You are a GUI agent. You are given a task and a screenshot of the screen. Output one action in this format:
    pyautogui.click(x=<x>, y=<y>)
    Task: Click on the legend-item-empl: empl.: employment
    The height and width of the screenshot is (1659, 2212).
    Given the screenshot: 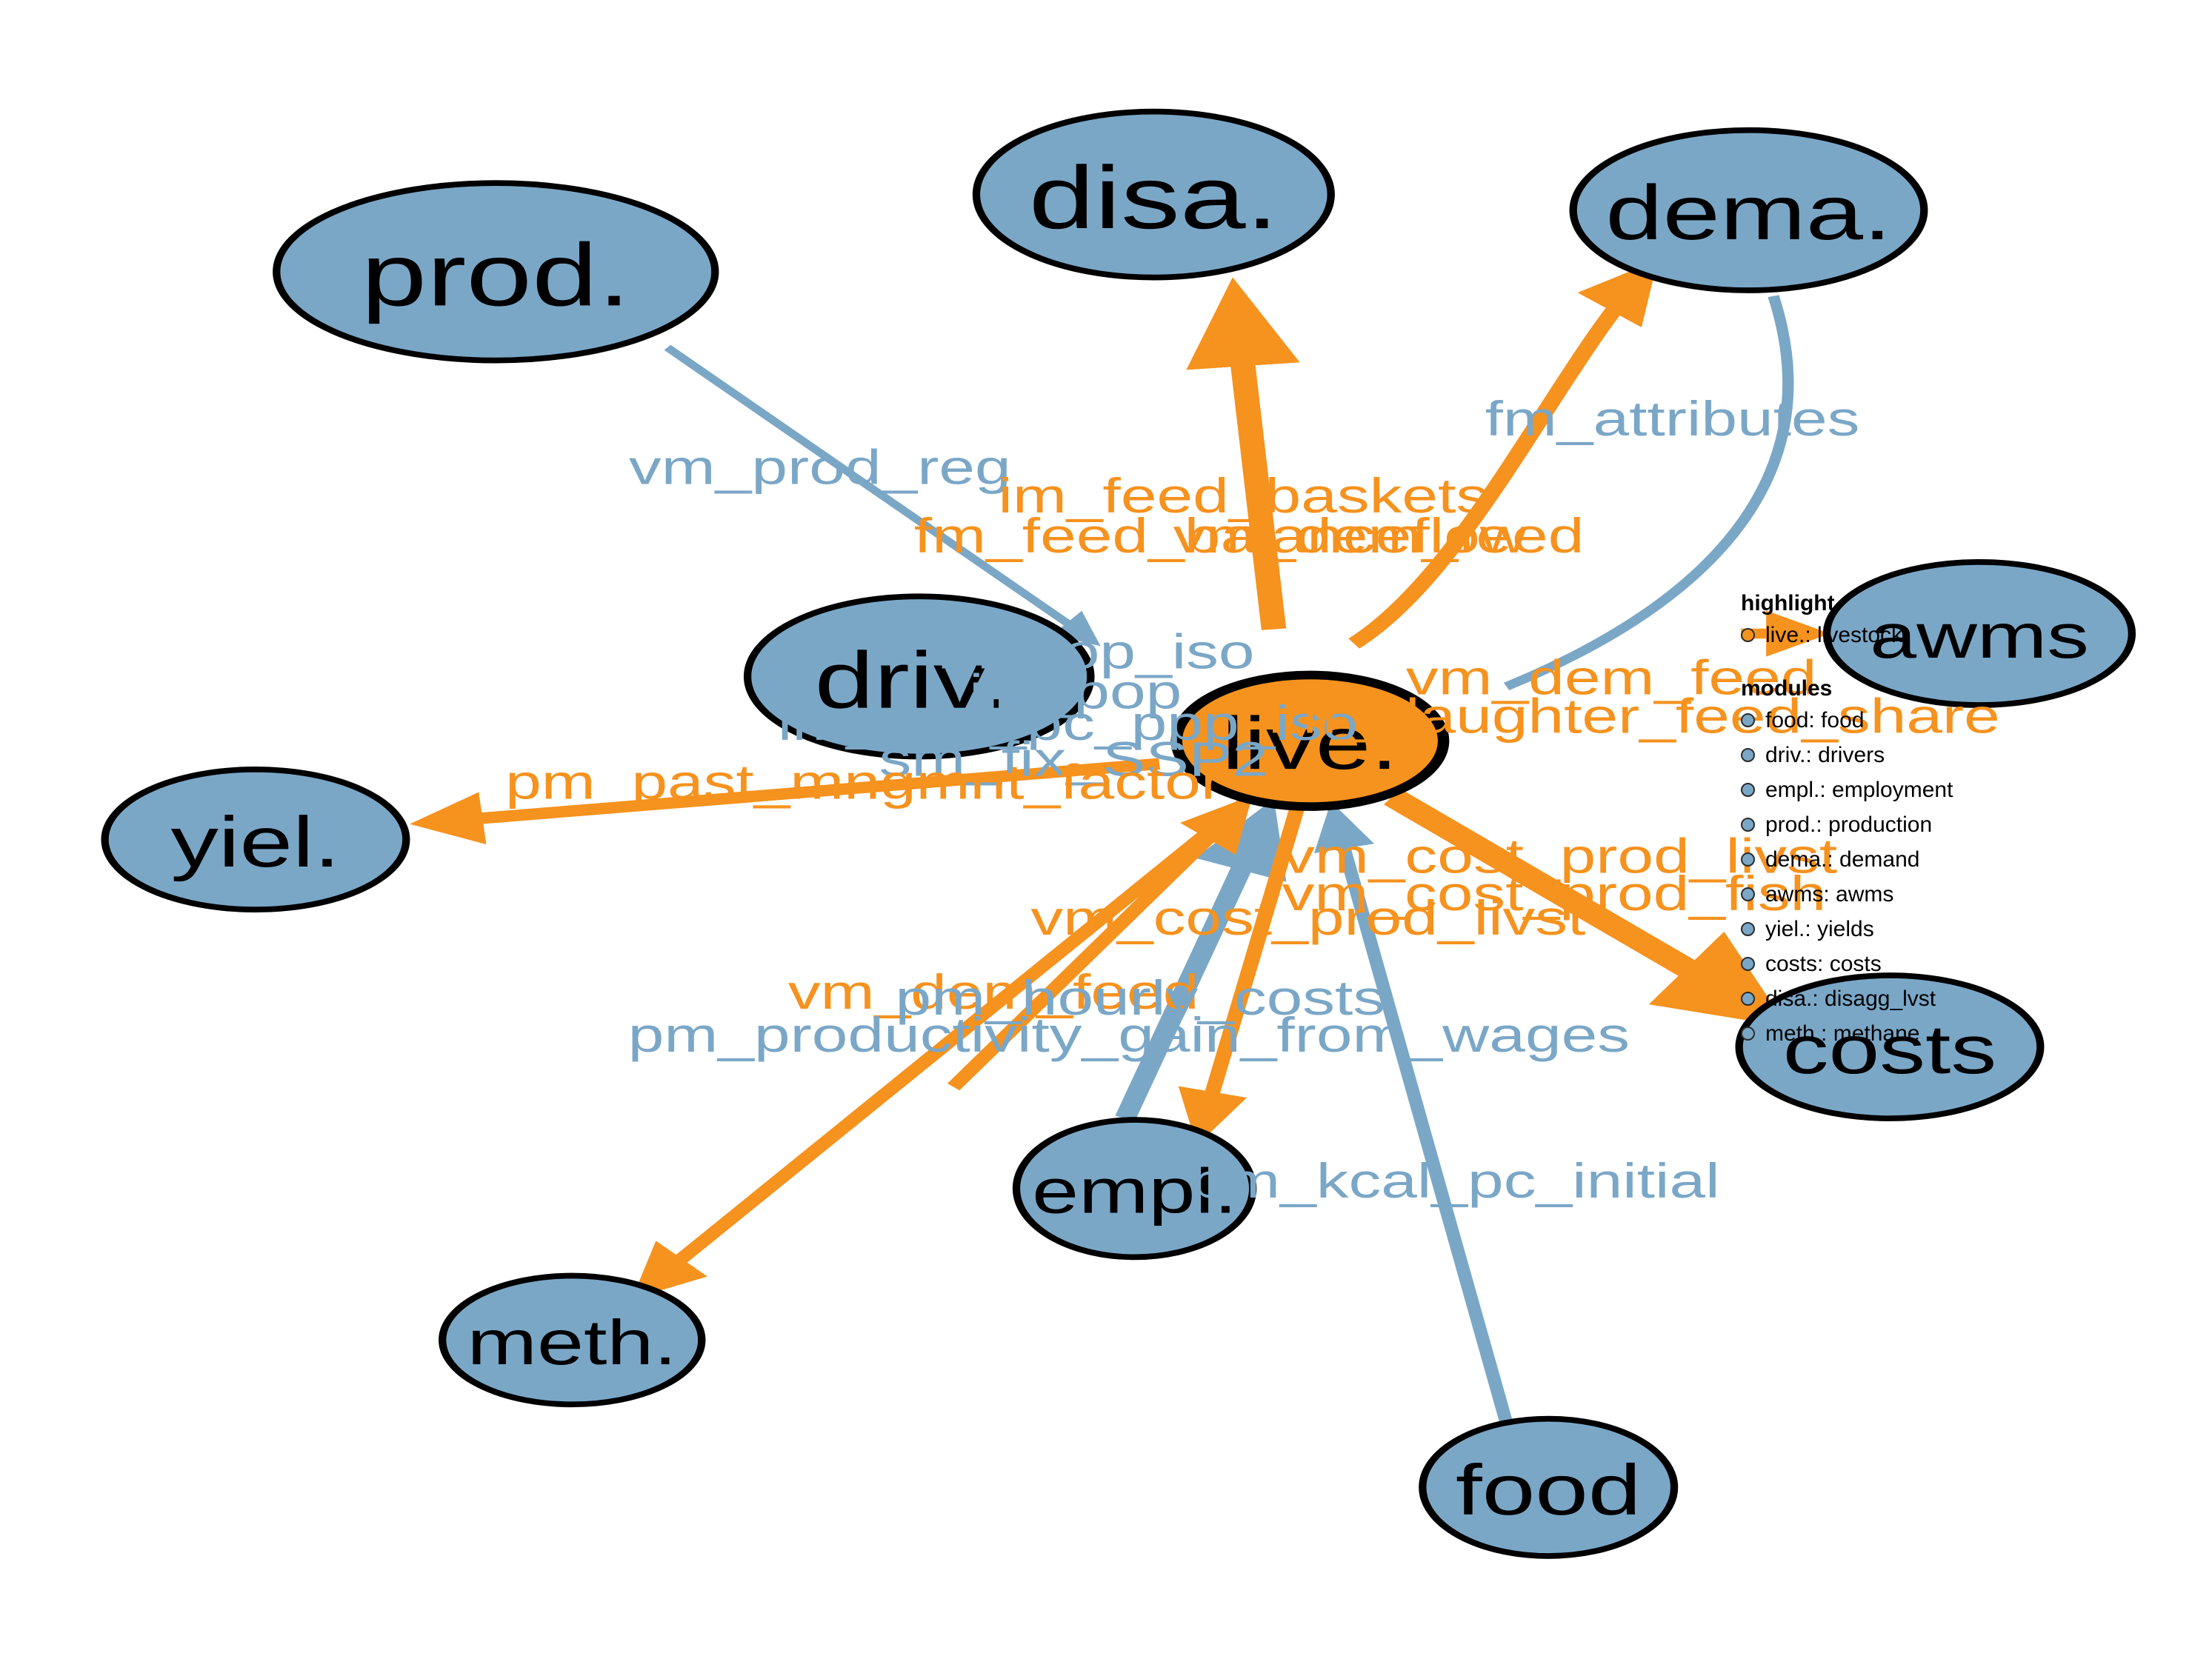 What is the action you would take?
    pyautogui.click(x=1948, y=789)
    